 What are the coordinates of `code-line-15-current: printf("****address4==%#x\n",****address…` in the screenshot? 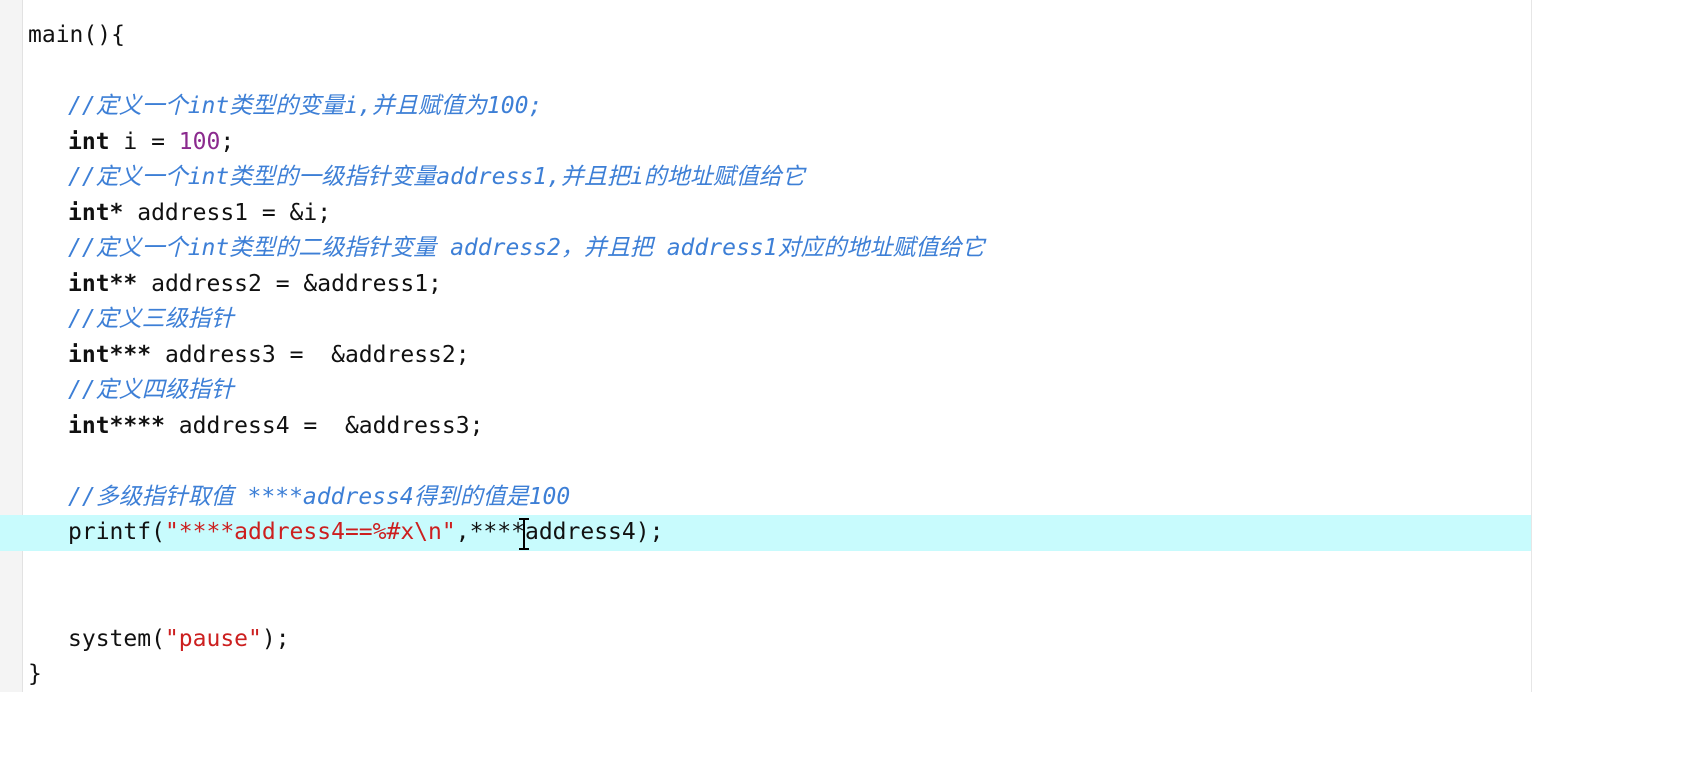 It's located at (765, 533).